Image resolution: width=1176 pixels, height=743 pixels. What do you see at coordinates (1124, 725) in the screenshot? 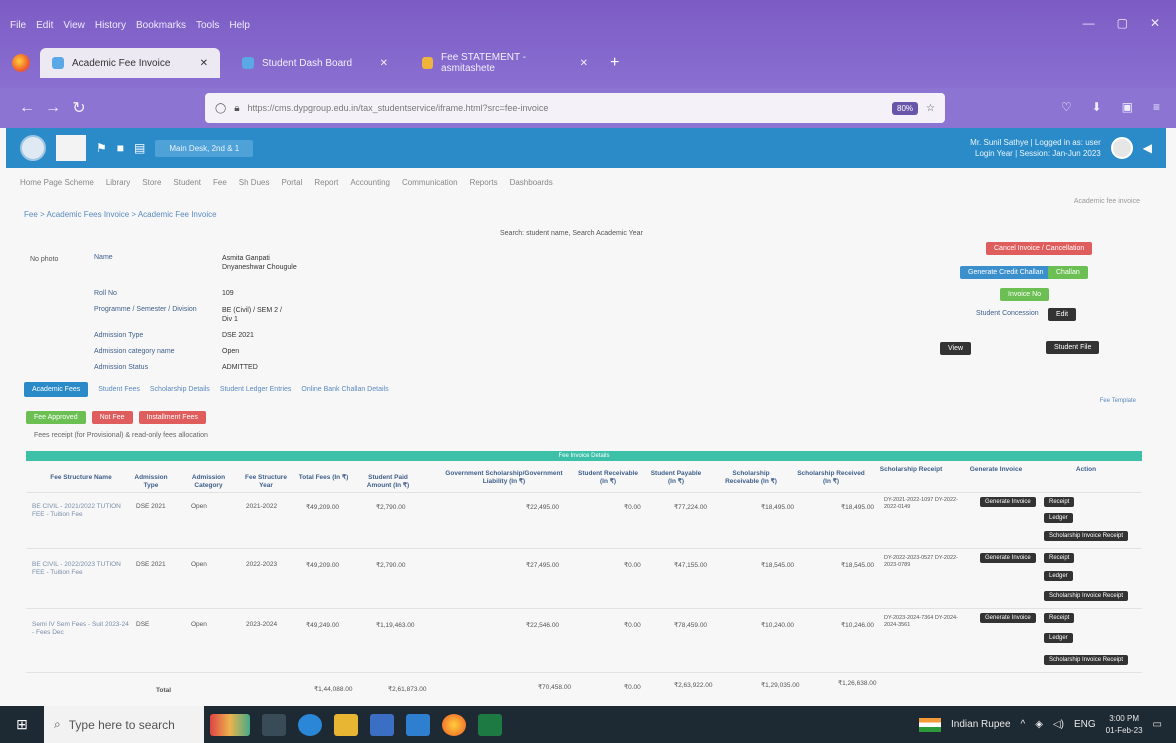
I see `clock: 3:00 PM 01-Feb-23` at bounding box center [1124, 725].